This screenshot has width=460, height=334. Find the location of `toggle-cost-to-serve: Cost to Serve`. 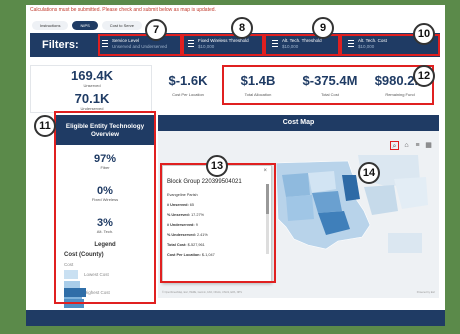

toggle-cost-to-serve: Cost to Serve is located at coordinates (122, 25).